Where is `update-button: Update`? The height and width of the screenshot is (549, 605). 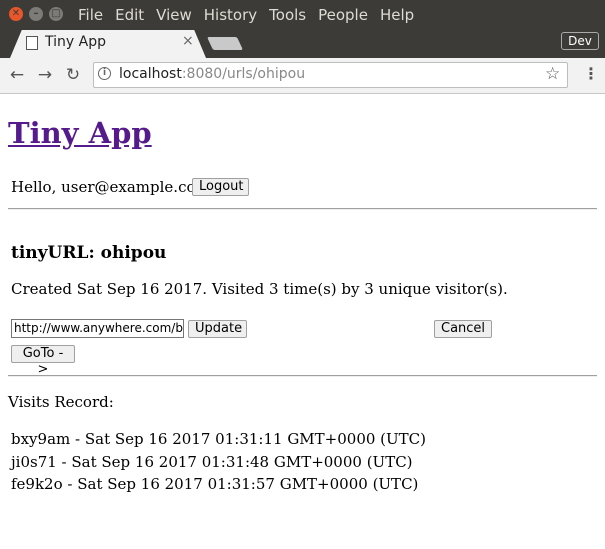 update-button: Update is located at coordinates (217, 329).